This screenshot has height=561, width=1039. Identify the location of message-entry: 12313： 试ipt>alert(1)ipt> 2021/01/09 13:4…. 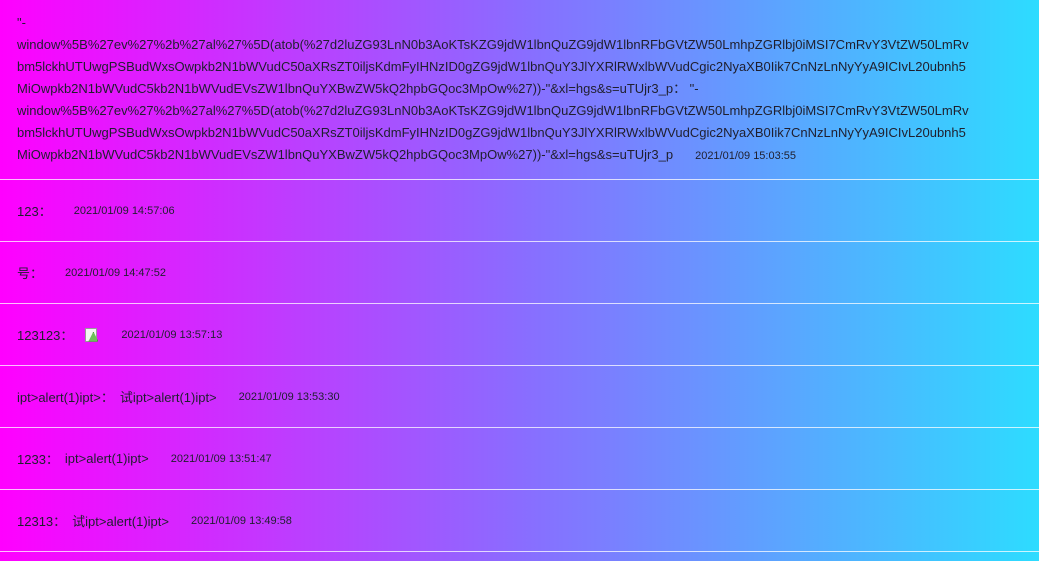
(519, 521).